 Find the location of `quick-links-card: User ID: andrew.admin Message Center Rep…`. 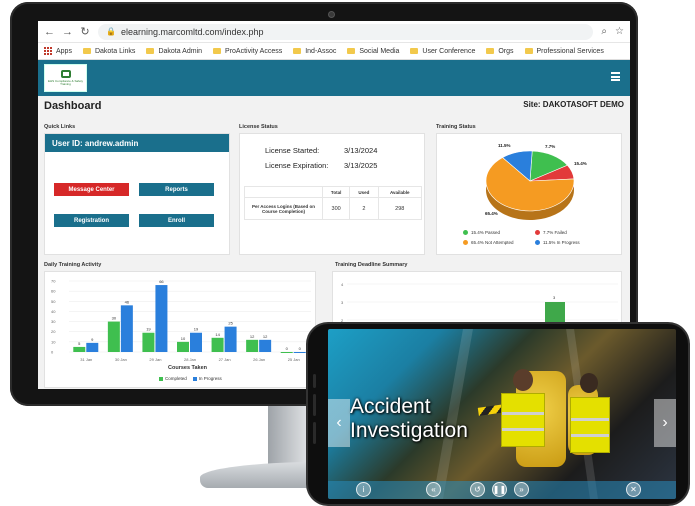

quick-links-card: User ID: andrew.admin Message Center Rep… is located at coordinates (137, 194).